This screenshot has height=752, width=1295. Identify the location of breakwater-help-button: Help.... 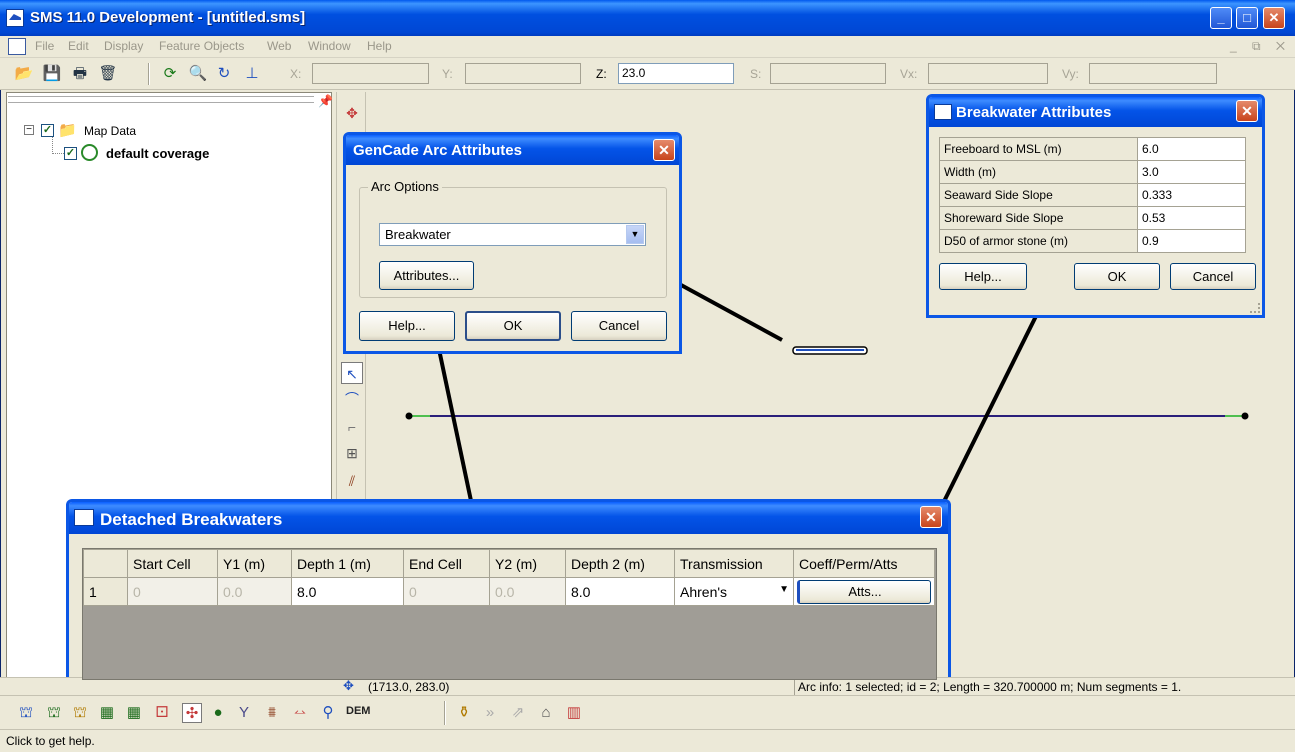
(983, 276).